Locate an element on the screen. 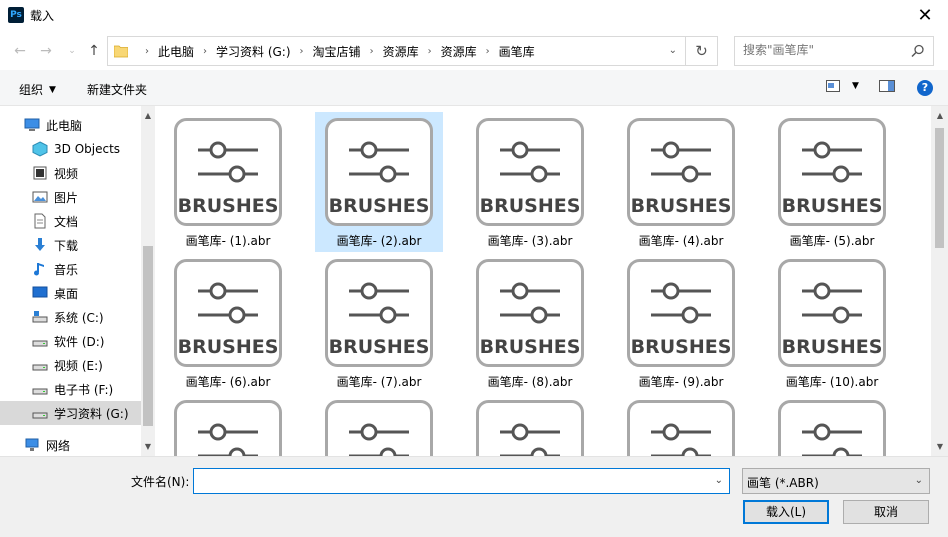 The width and height of the screenshot is (948, 537). recent-locations-button: ⌄ is located at coordinates (72, 51).